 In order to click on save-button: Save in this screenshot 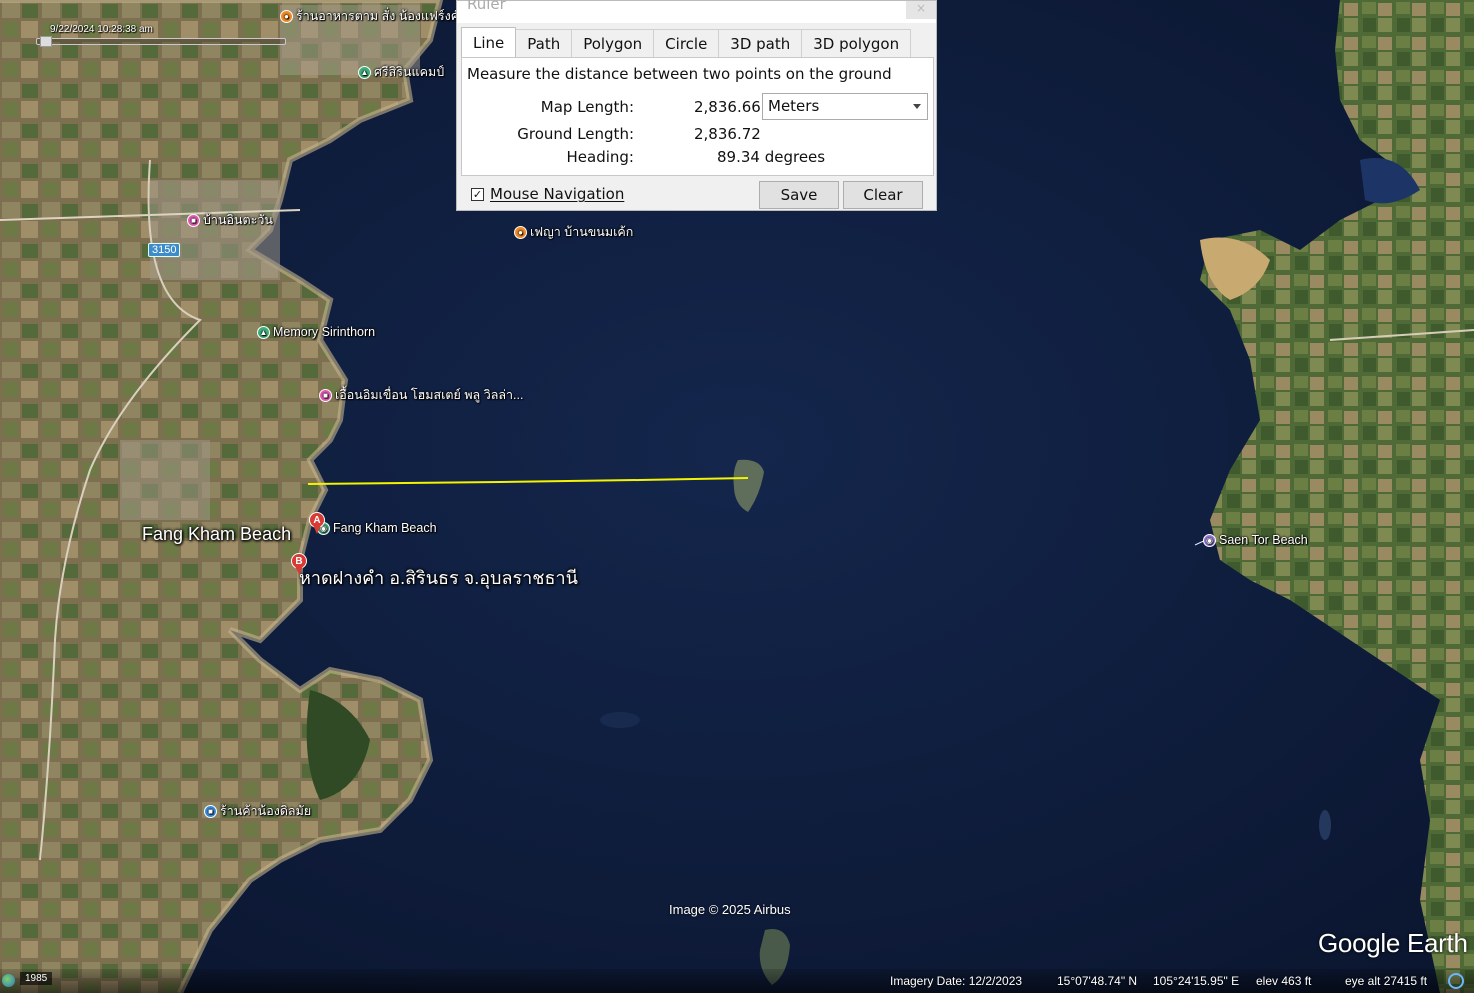, I will do `click(799, 195)`.